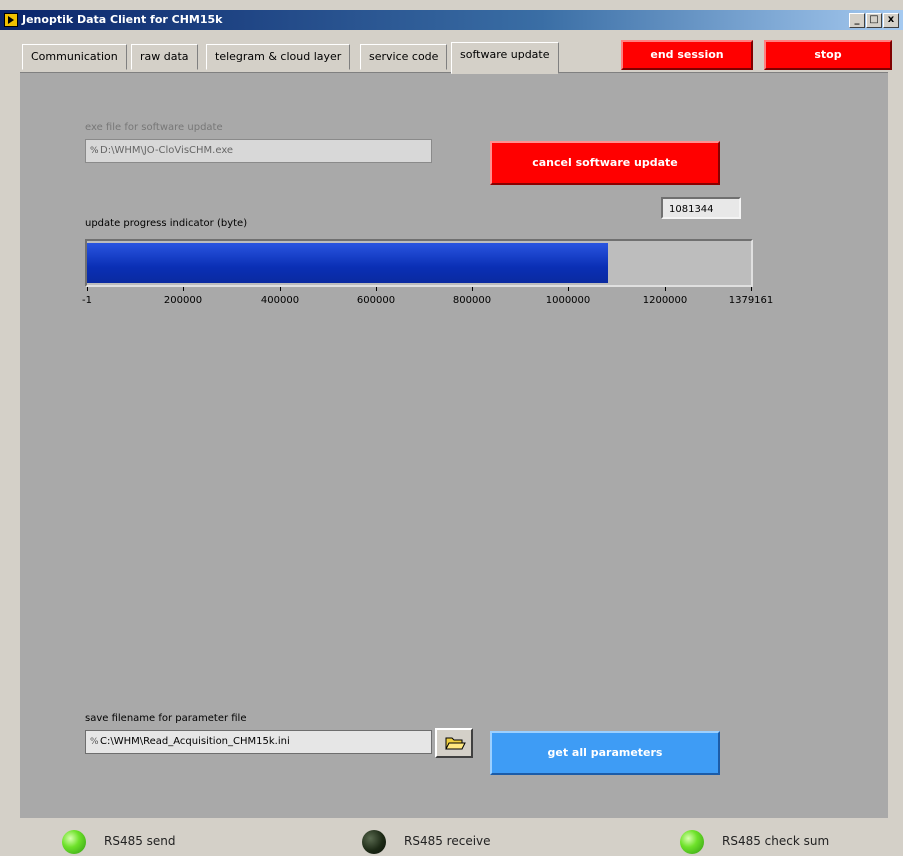 This screenshot has height=856, width=903. What do you see at coordinates (167, 150) in the screenshot?
I see `exe-path-value: D:\WHM\JO-CloVisCHM.exe` at bounding box center [167, 150].